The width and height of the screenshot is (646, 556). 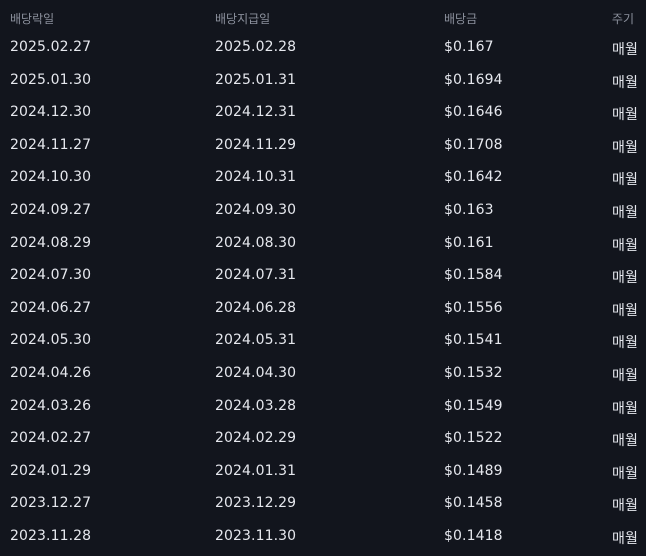 What do you see at coordinates (256, 275) in the screenshot?
I see `cell-pay-date: 2024.07.31` at bounding box center [256, 275].